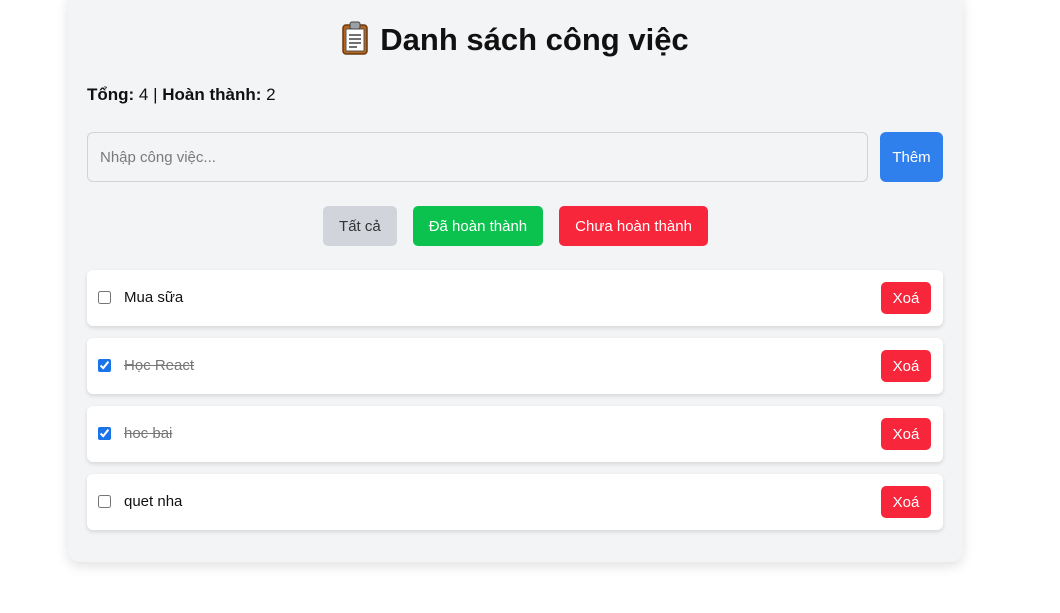 The image size is (1060, 613). What do you see at coordinates (911, 157) in the screenshot?
I see `add-task-button: Thêm` at bounding box center [911, 157].